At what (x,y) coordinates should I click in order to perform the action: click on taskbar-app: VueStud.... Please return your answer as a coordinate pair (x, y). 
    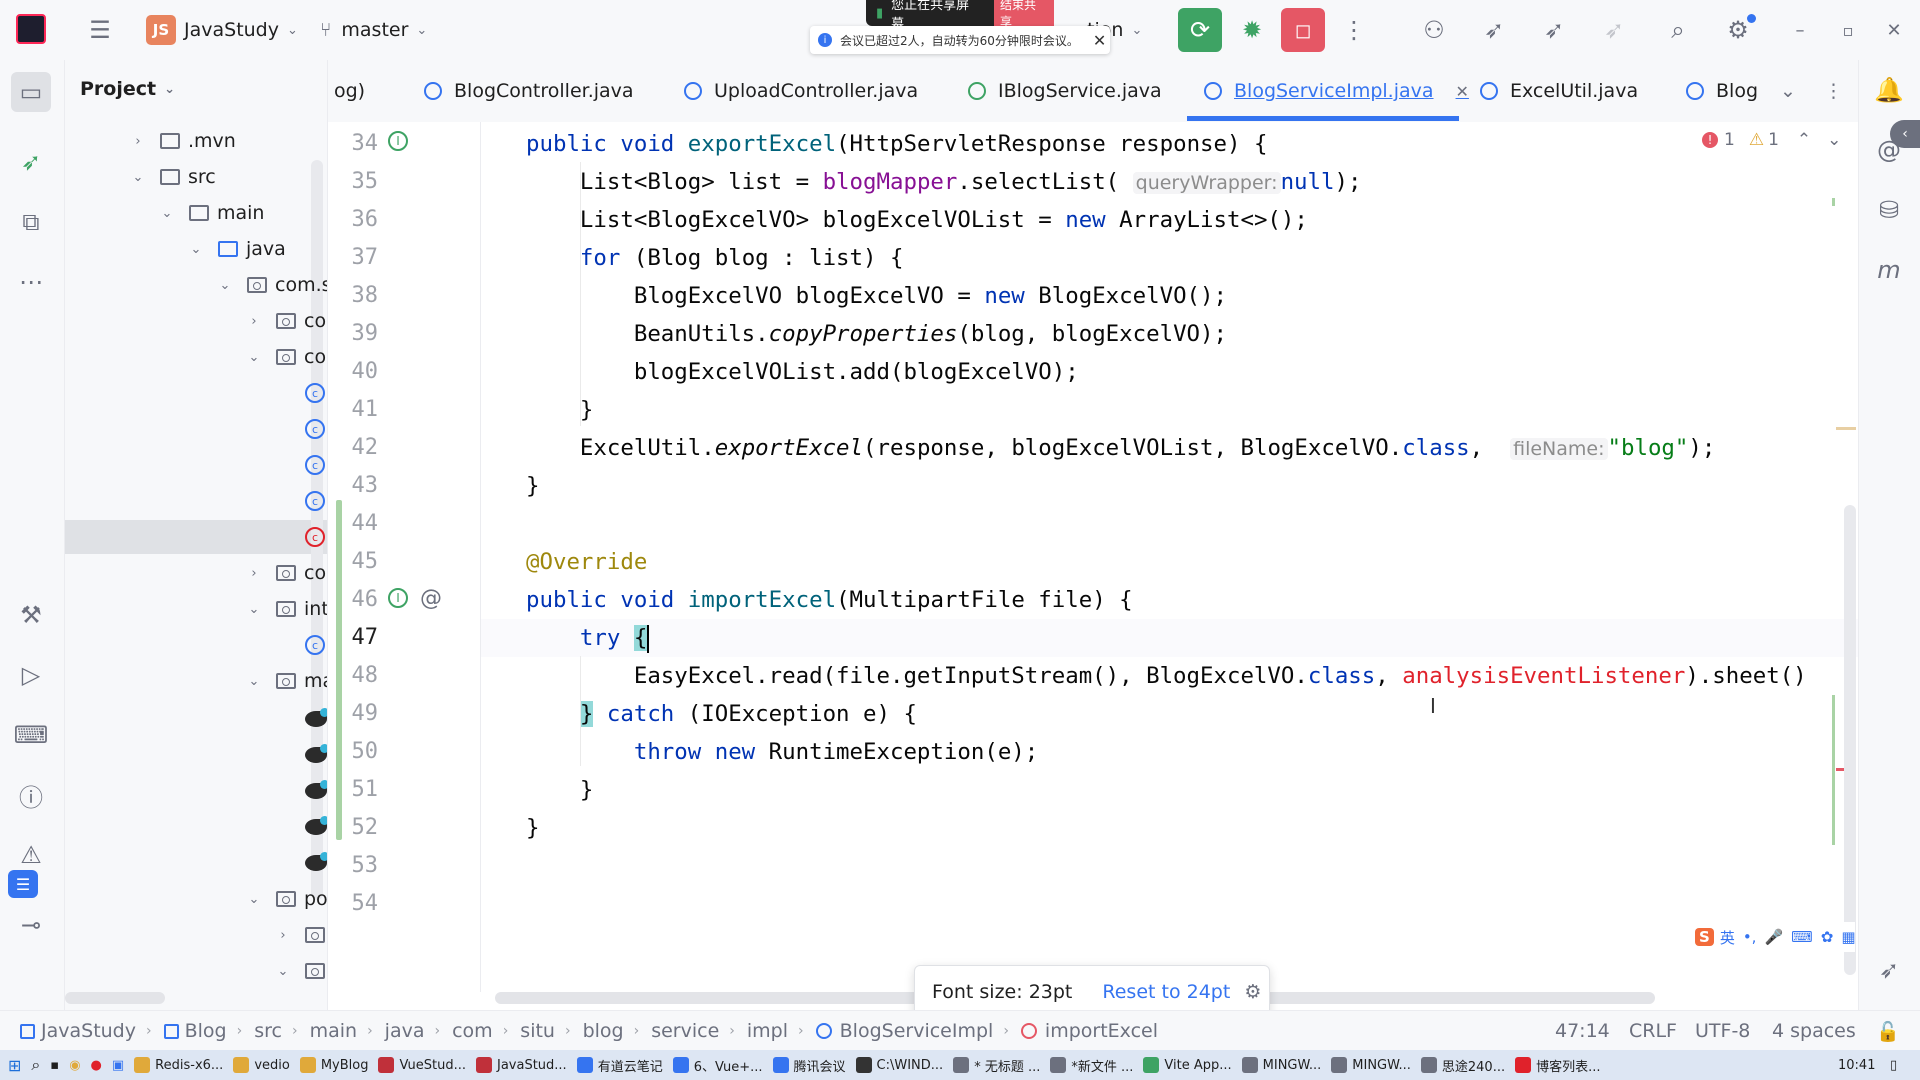
    Looking at the image, I should click on (422, 1065).